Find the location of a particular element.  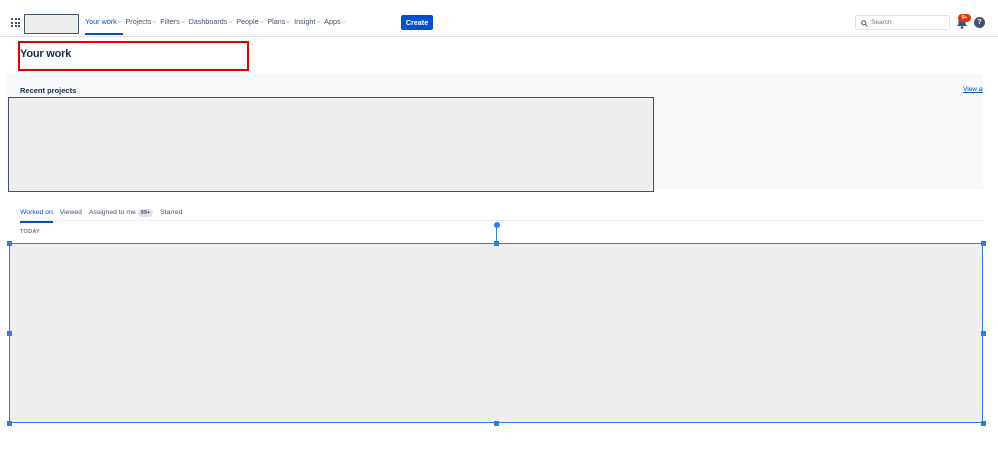

tab-assigned-to-me: Assigned to me 99+ is located at coordinates (121, 214).